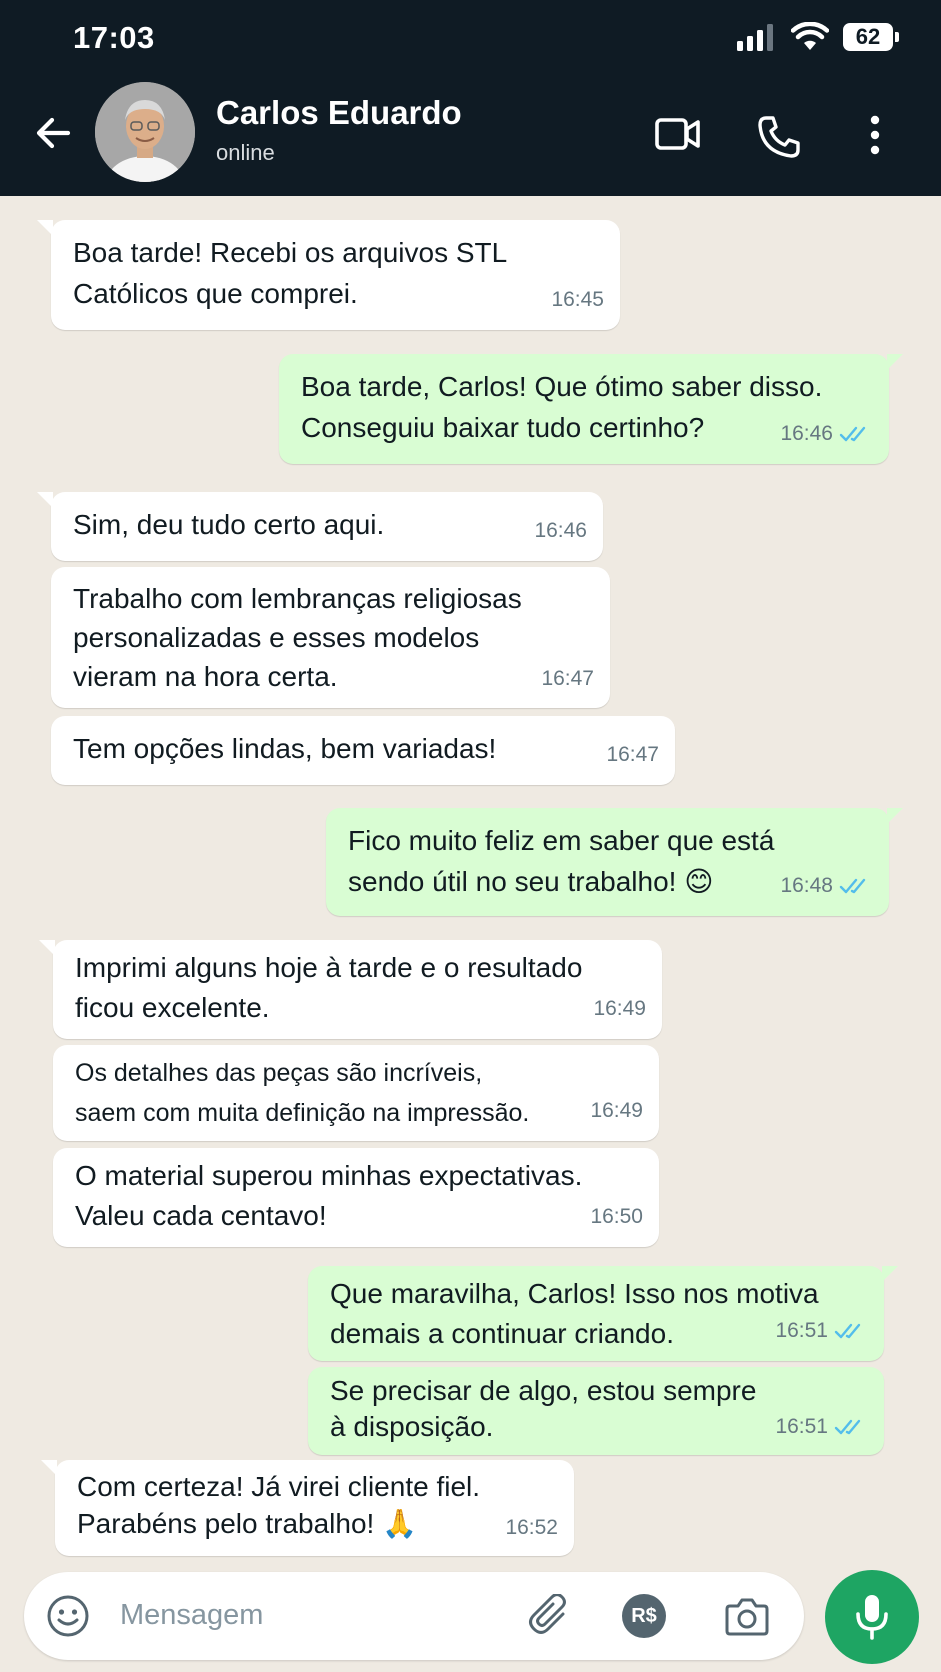 This screenshot has height=1672, width=941. What do you see at coordinates (551, 1617) in the screenshot?
I see `attach-icon` at bounding box center [551, 1617].